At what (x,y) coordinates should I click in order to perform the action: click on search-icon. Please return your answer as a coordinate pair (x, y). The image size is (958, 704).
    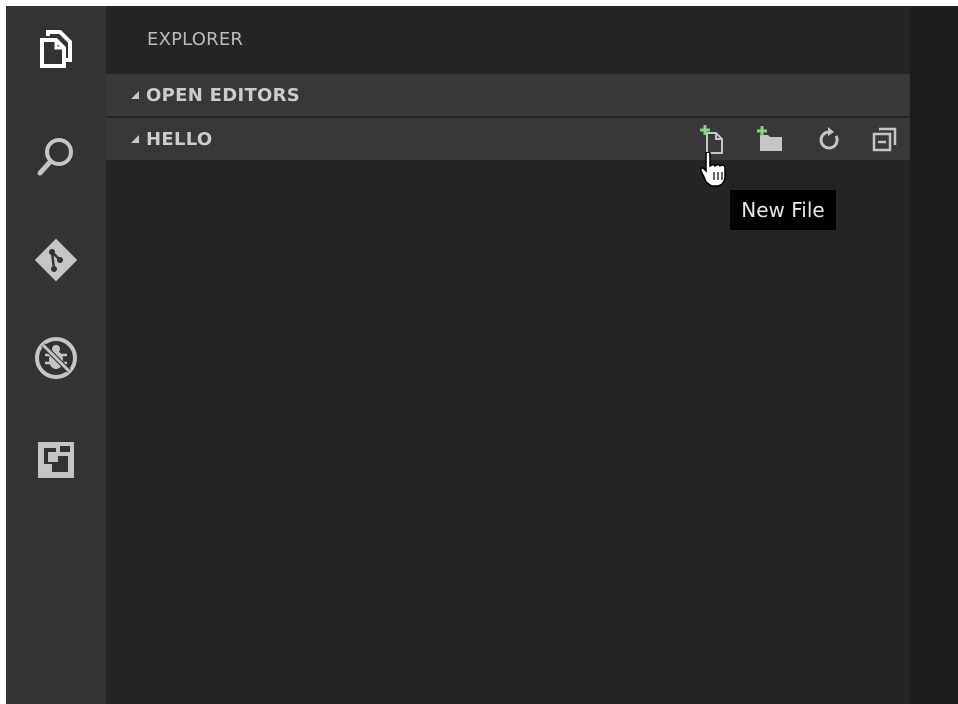
    Looking at the image, I should click on (55, 157).